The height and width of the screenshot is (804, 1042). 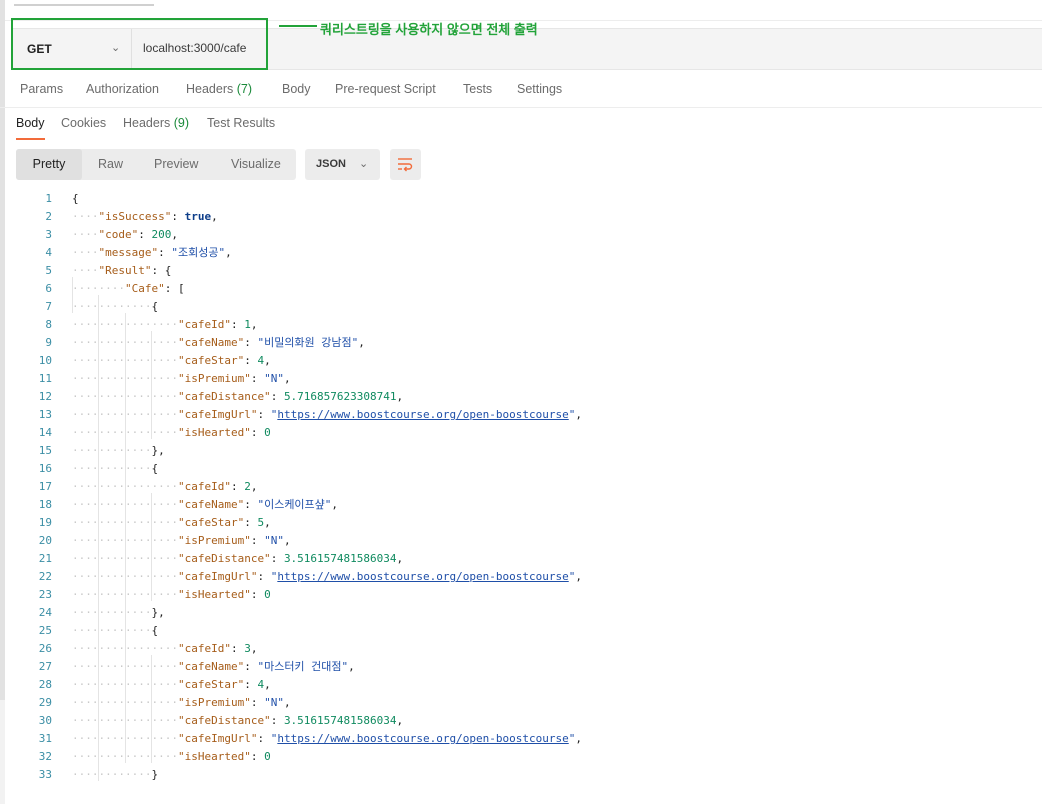 What do you see at coordinates (158, 450) in the screenshot?
I see `code-token: },` at bounding box center [158, 450].